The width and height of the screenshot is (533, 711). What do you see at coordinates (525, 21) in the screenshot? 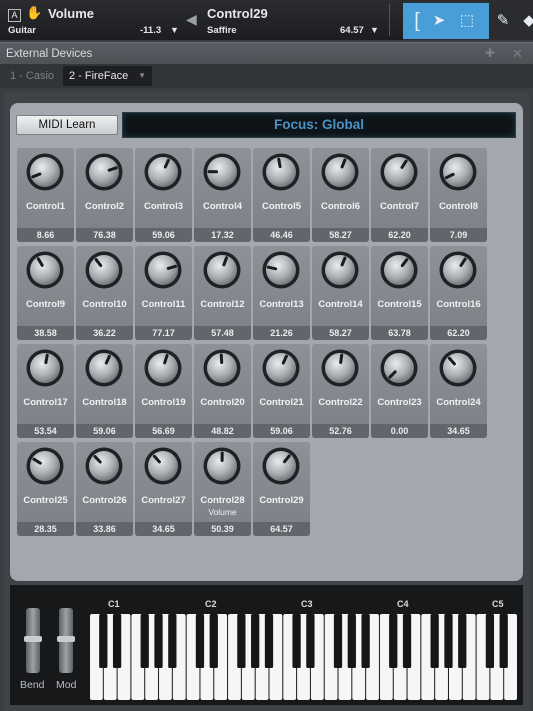
I see `eraser-tool-icon: ◆` at bounding box center [525, 21].